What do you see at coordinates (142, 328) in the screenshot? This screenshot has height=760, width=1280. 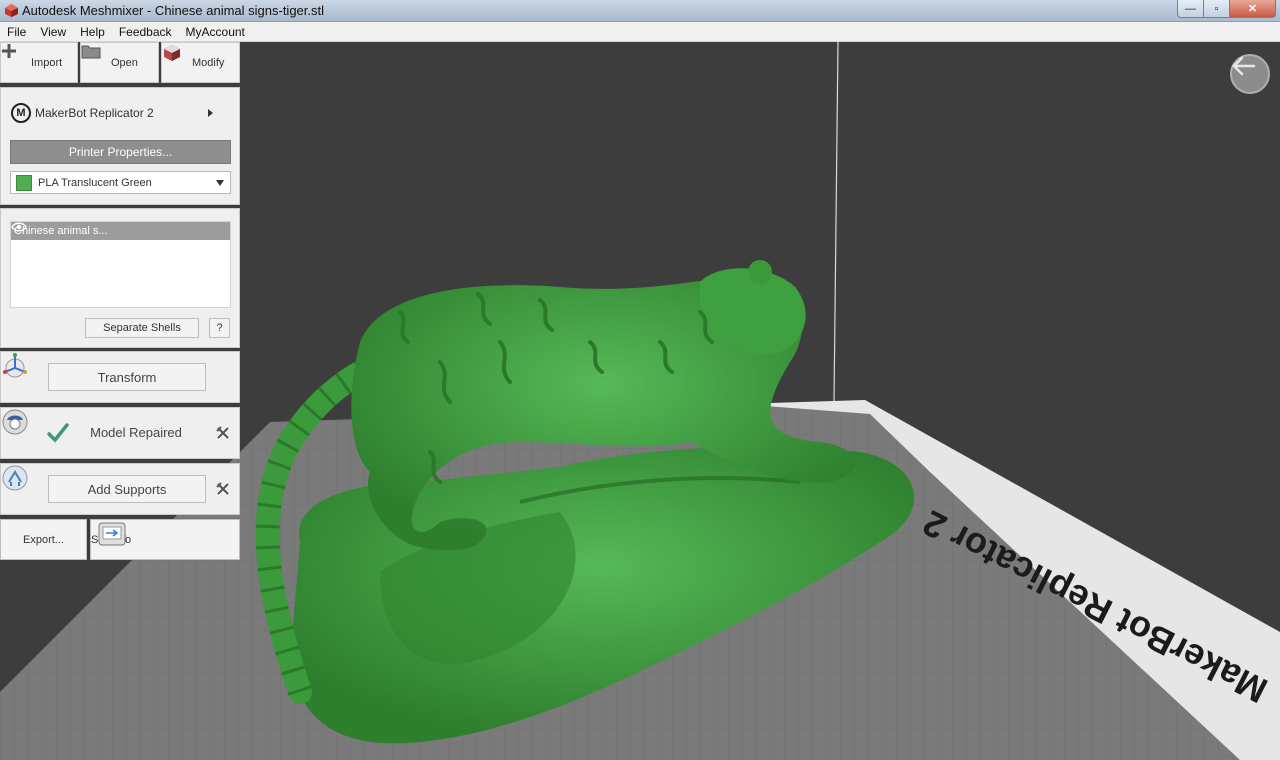 I see `separate-shells-button: Separate Shells` at bounding box center [142, 328].